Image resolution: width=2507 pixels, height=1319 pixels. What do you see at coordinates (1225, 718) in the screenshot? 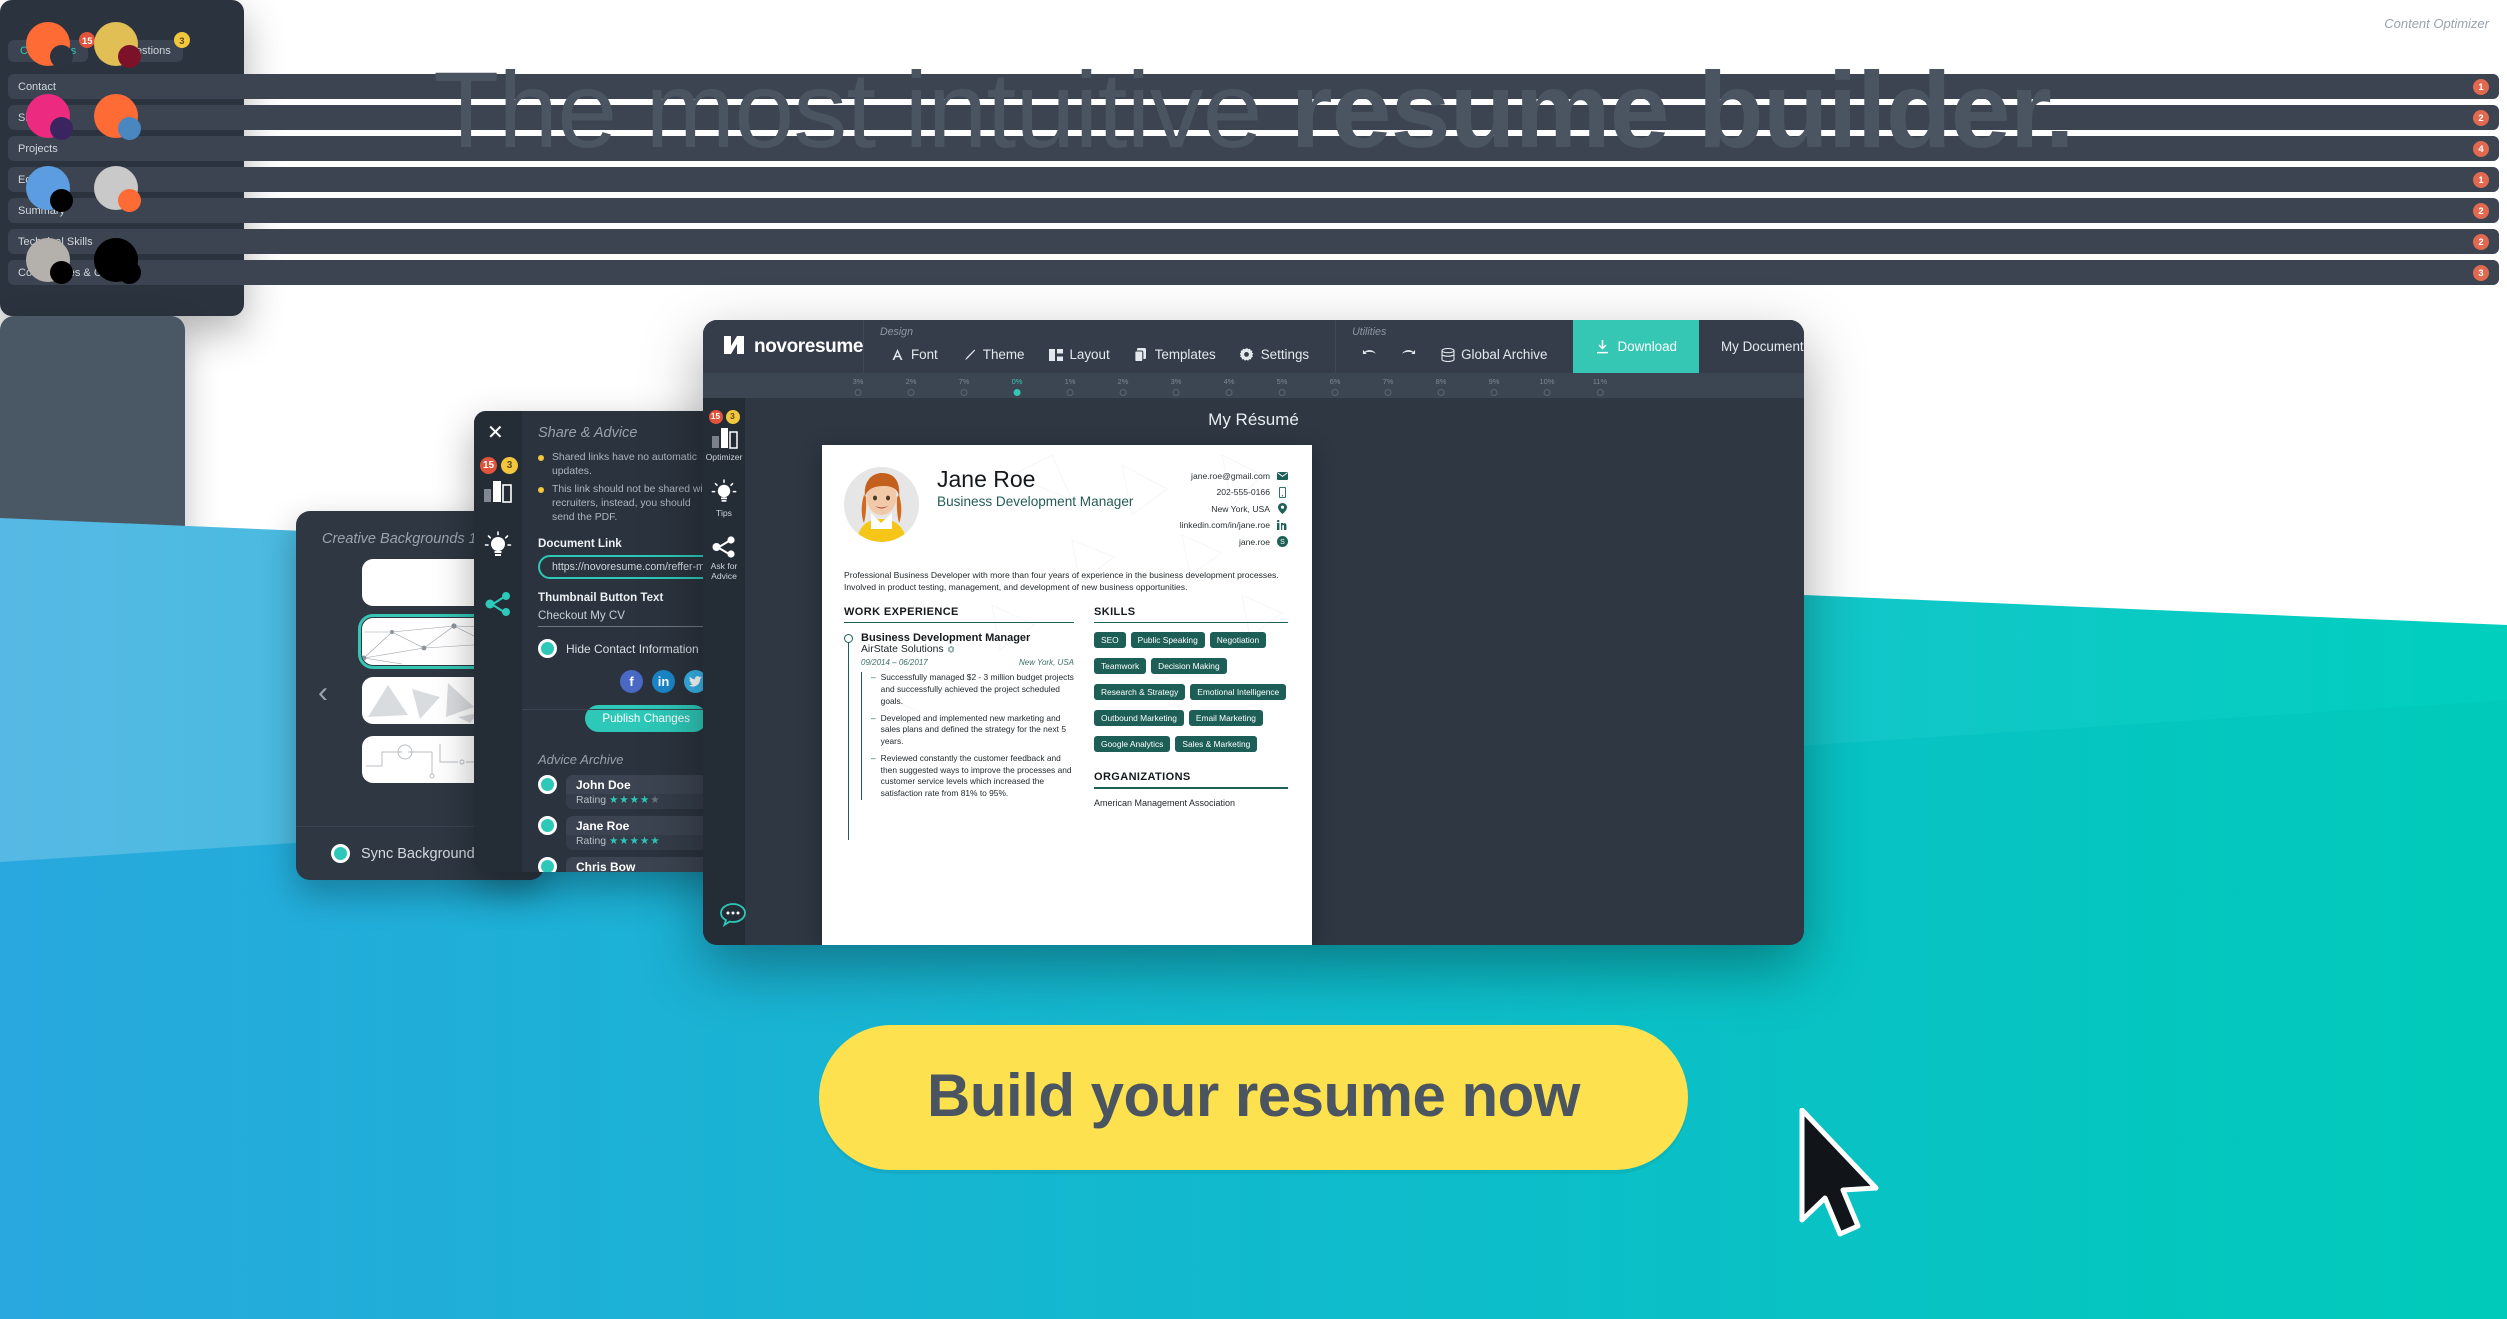
I see `skill-tag: Email Marketing` at bounding box center [1225, 718].